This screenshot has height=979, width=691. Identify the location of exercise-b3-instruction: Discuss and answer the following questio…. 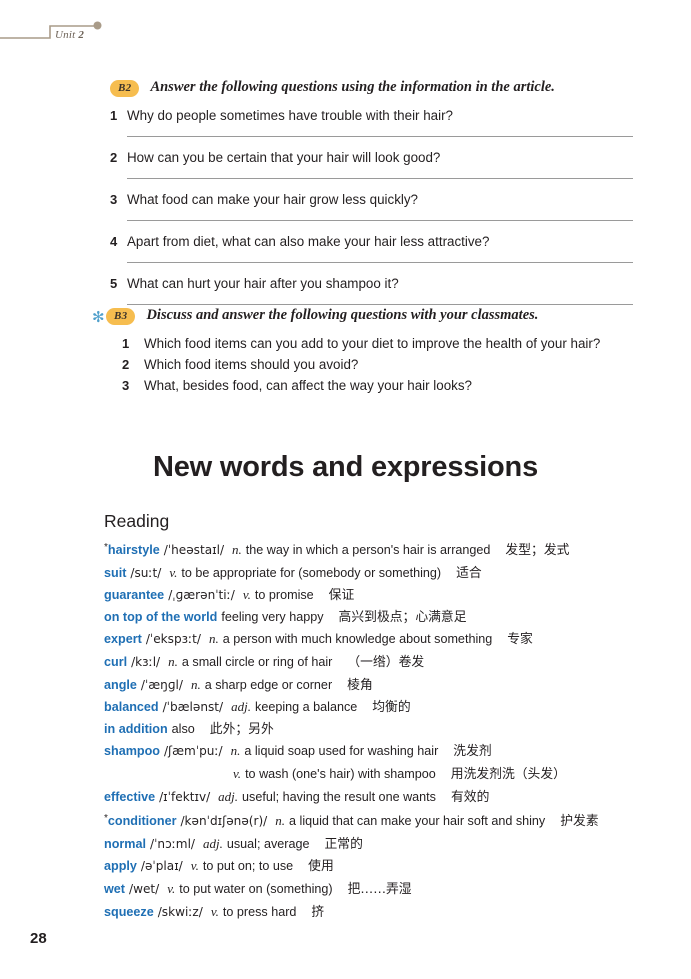
(342, 315).